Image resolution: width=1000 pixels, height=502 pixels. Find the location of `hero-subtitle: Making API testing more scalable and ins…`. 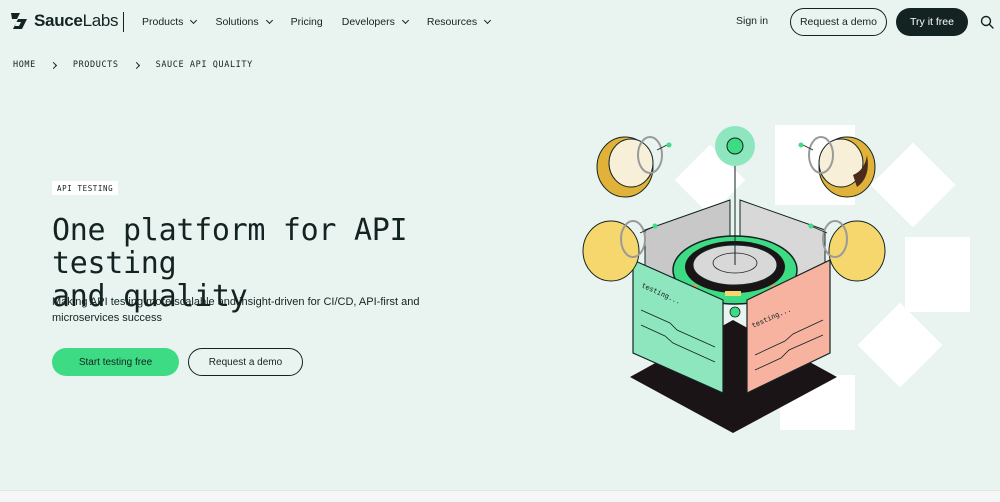

hero-subtitle: Making API testing more scalable and ins… is located at coordinates (236, 310).